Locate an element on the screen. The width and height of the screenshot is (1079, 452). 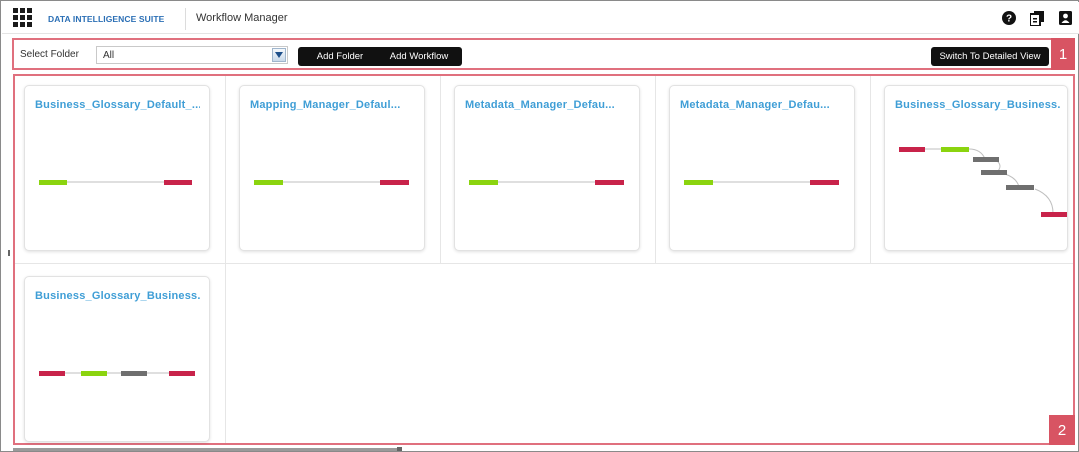
apps-grid-icon is located at coordinates (23, 18).